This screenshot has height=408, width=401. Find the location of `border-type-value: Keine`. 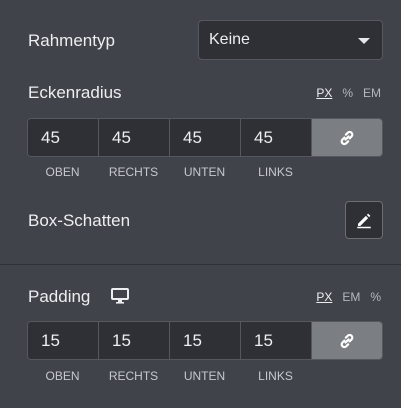

border-type-value: Keine is located at coordinates (229, 39).